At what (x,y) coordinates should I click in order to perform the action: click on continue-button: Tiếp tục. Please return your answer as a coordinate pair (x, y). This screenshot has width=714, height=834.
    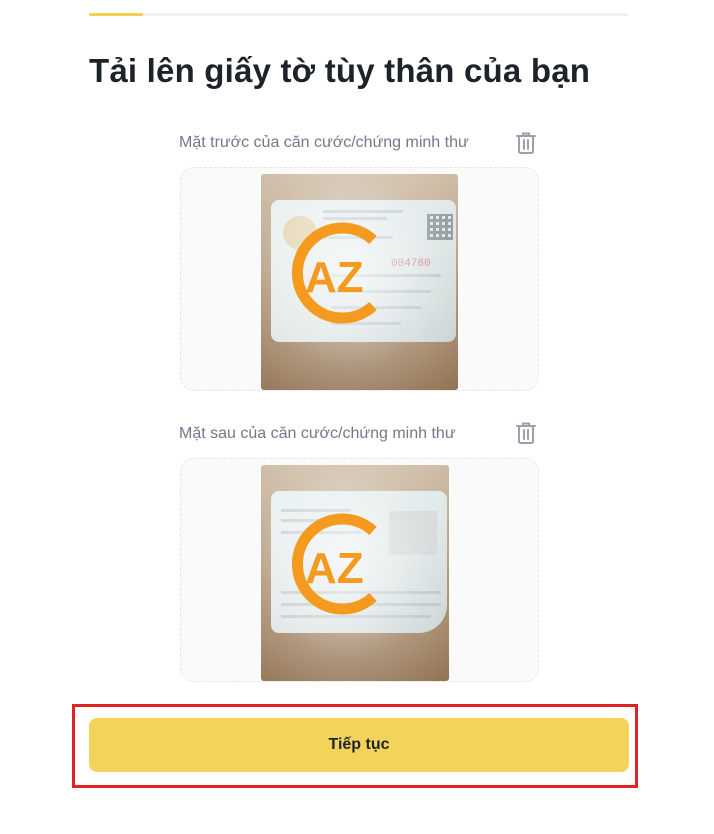
    Looking at the image, I should click on (359, 745).